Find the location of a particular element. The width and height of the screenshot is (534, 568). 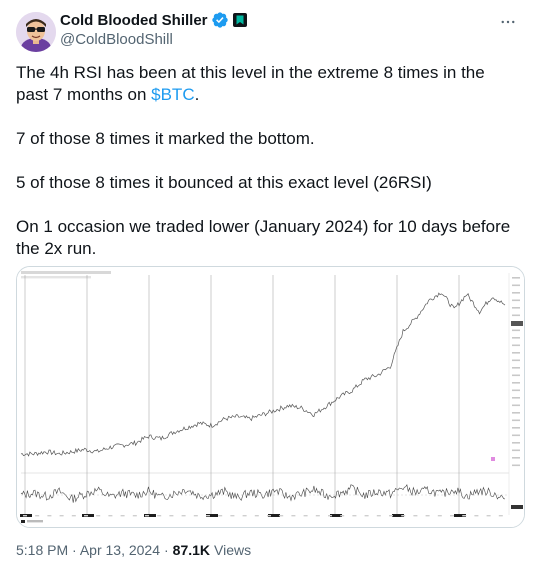

author-display-name: Cold Blooded Shiller is located at coordinates (134, 20).